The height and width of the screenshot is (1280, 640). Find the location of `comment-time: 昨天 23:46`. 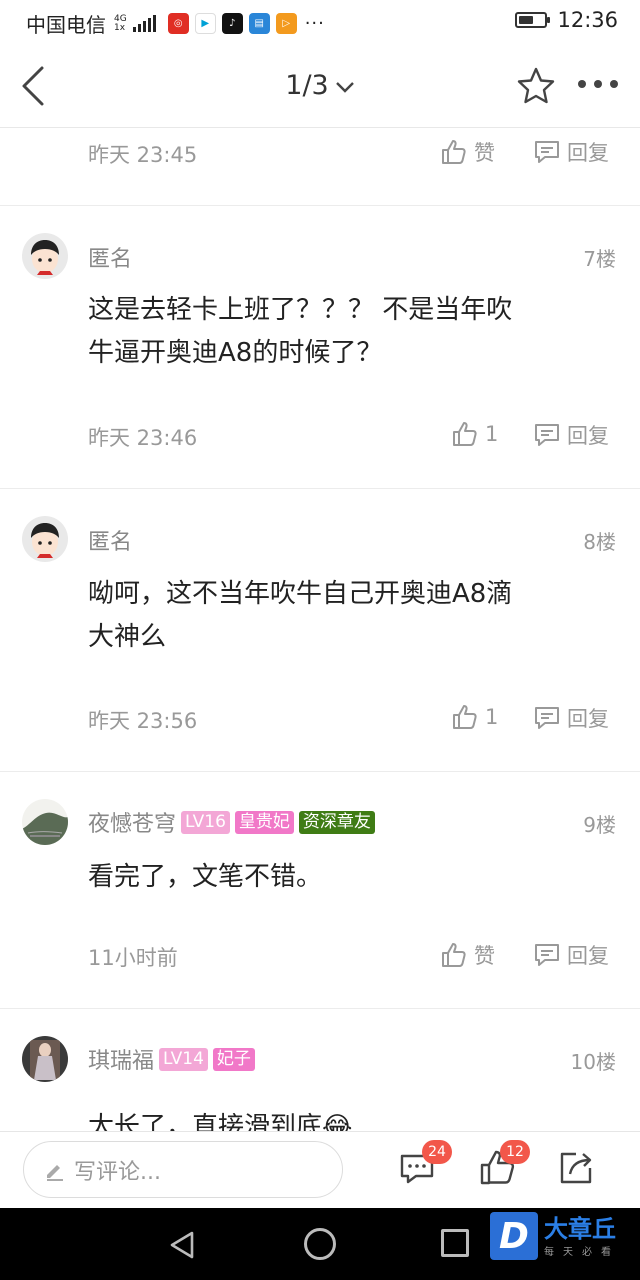

comment-time: 昨天 23:46 is located at coordinates (143, 438).